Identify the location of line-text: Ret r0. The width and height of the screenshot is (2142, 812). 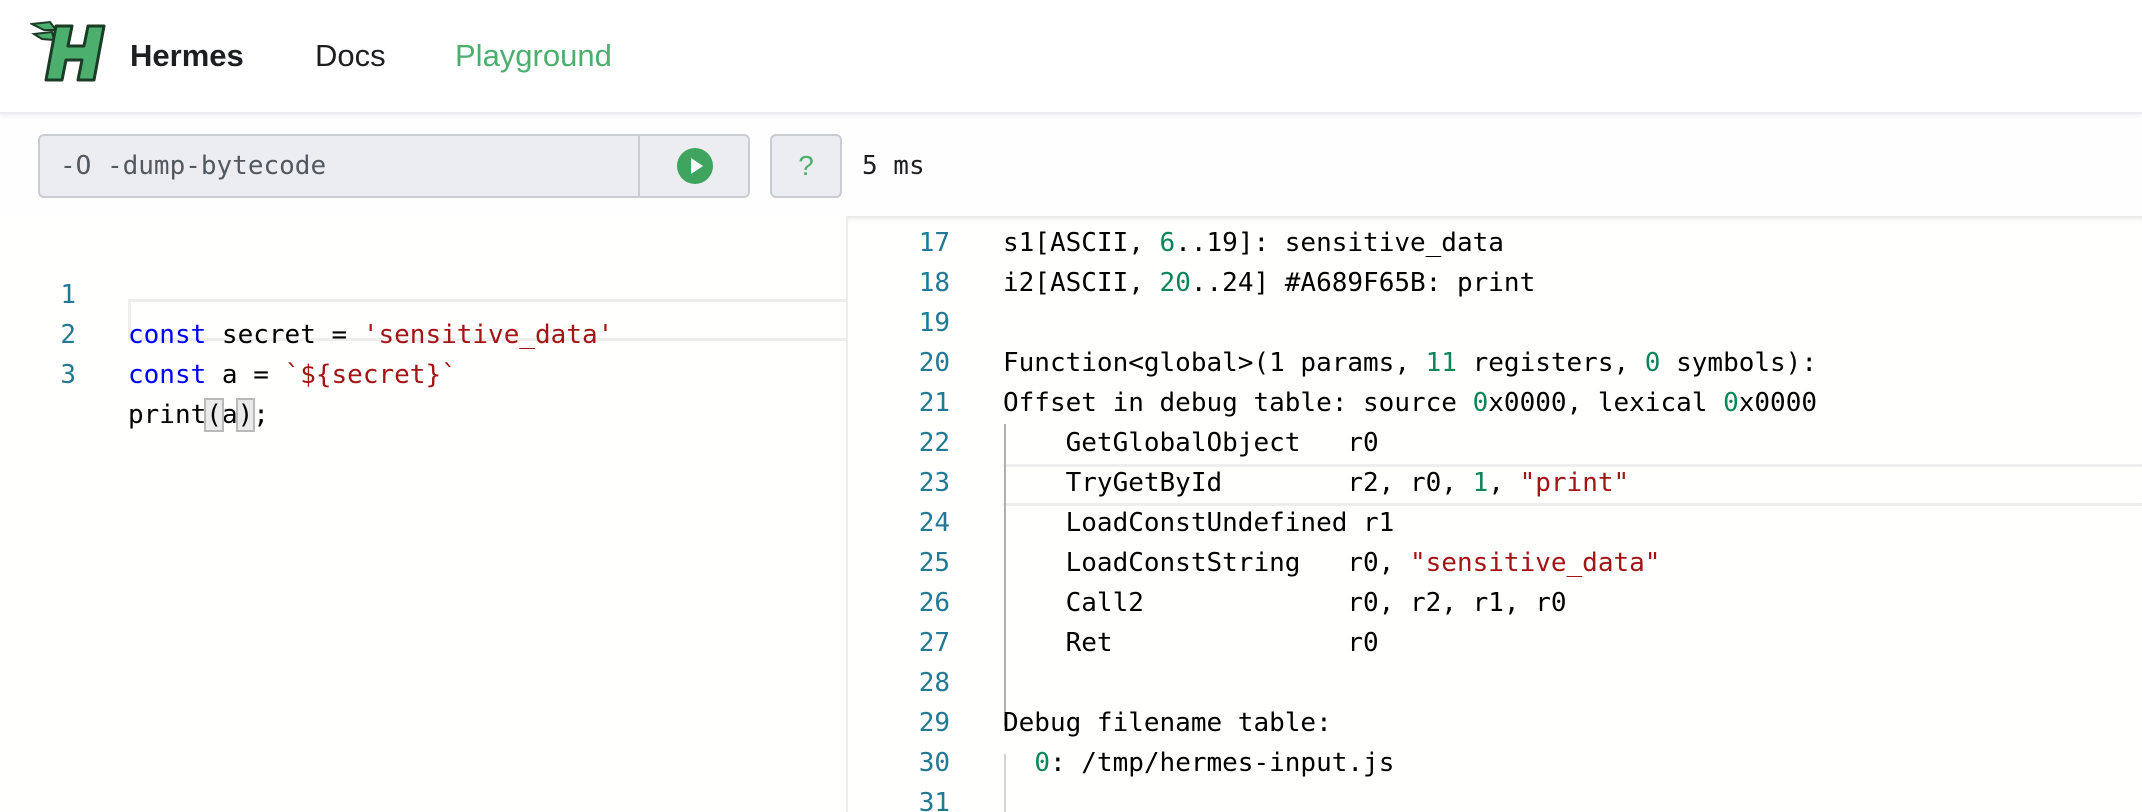
(1191, 643).